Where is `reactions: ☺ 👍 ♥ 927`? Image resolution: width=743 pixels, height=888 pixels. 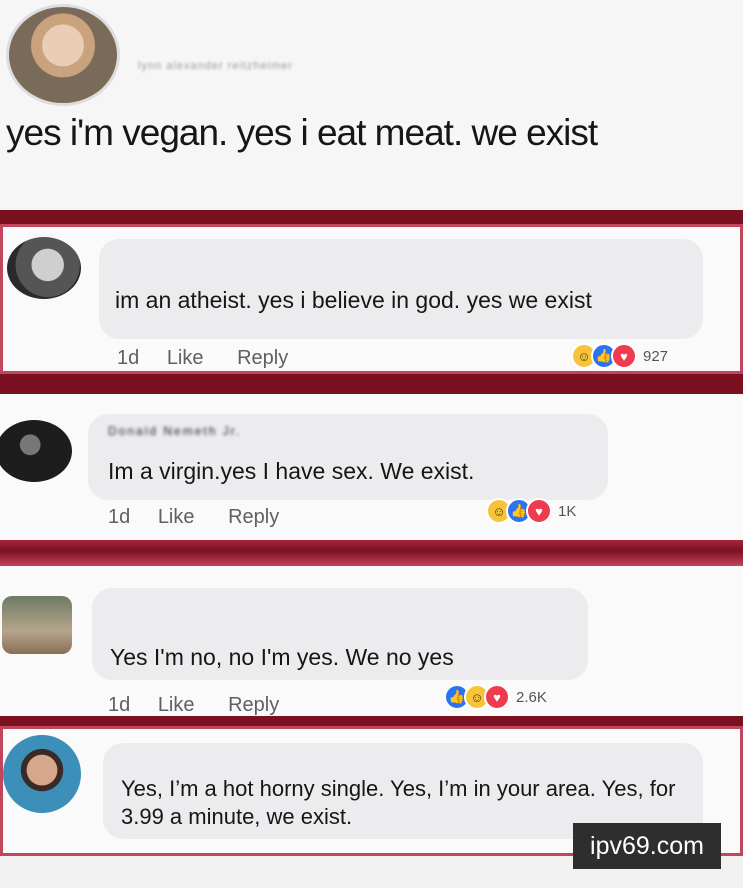 reactions: ☺ 👍 ♥ 927 is located at coordinates (619, 356).